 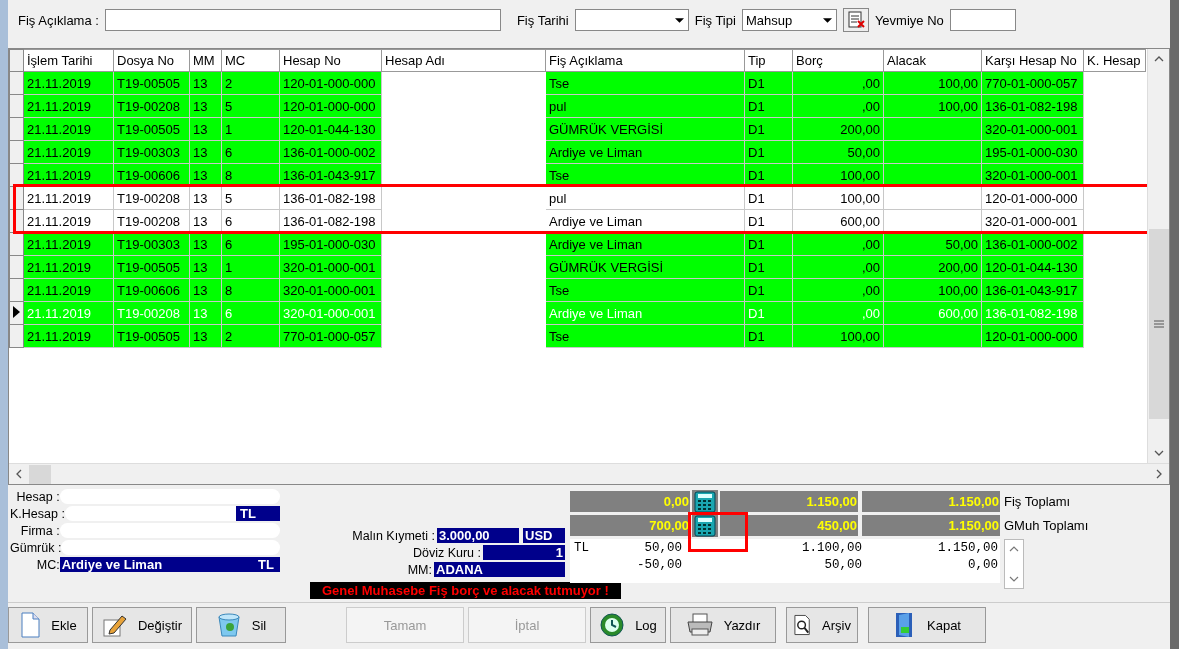 What do you see at coordinates (768, 60) in the screenshot?
I see `column-header: Tip` at bounding box center [768, 60].